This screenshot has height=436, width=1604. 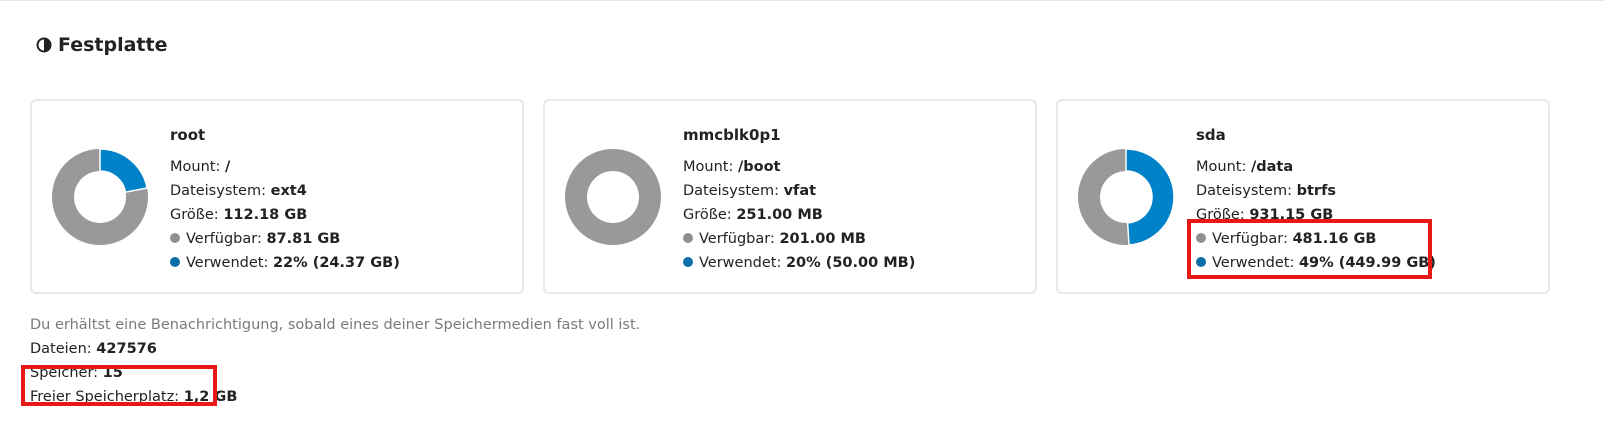 I want to click on disk-available: Verfügbar: 201.00 MB, so click(x=799, y=239).